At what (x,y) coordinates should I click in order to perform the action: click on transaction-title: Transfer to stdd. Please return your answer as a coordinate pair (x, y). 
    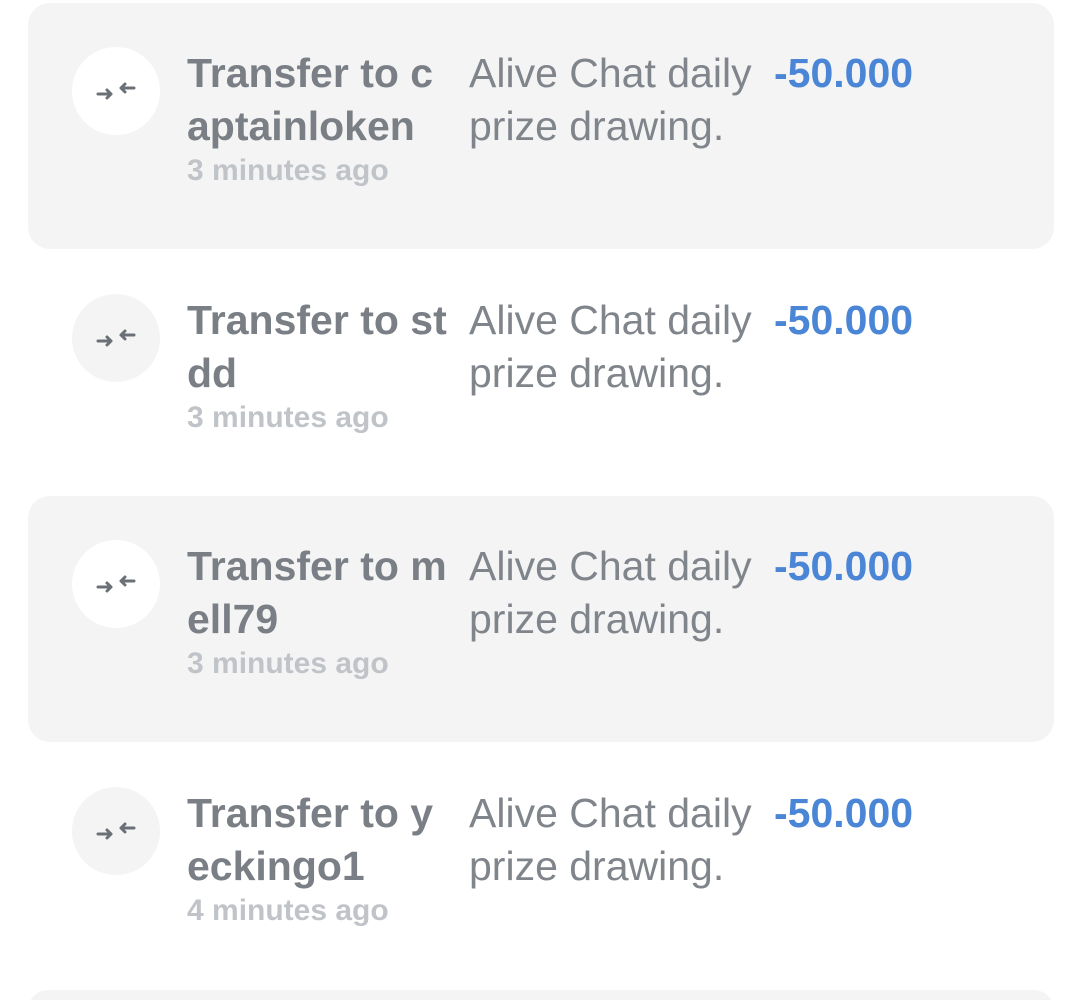
    Looking at the image, I should click on (317, 346).